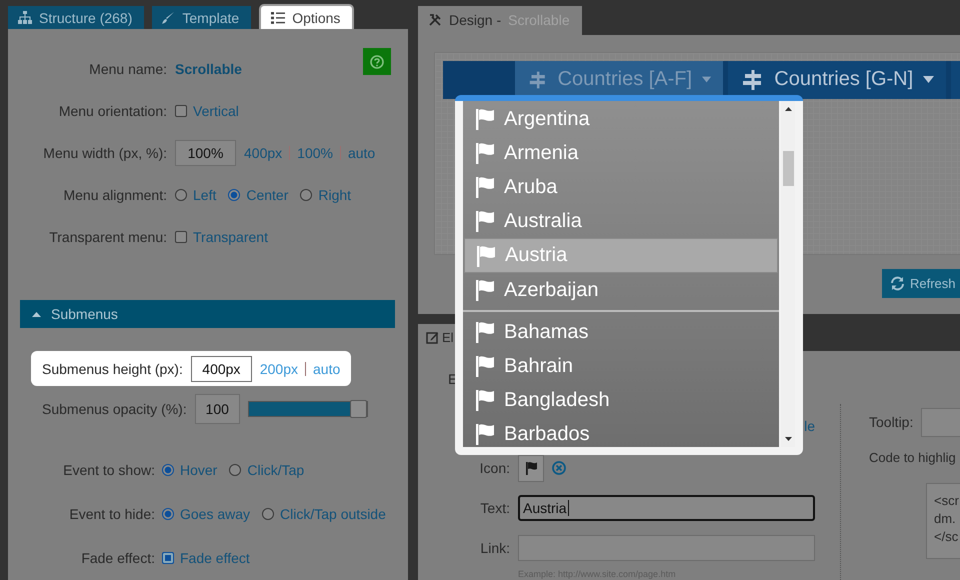 This screenshot has height=580, width=960. I want to click on field-label: Menu alignment:, so click(114, 195).